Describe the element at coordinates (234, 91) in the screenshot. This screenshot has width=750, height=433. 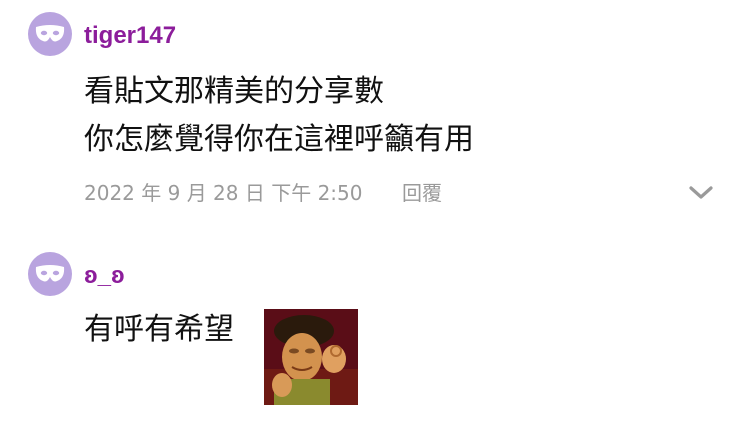
I see `comment-text-line: 看貼文那精美的分享數` at that location.